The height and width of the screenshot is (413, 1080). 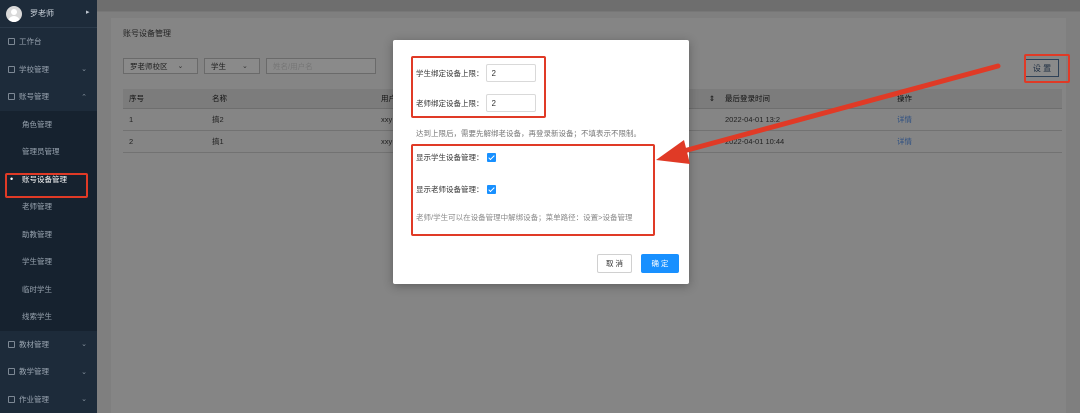 I want to click on sidebar-item: 账号管理 ⌃, so click(x=48, y=97).